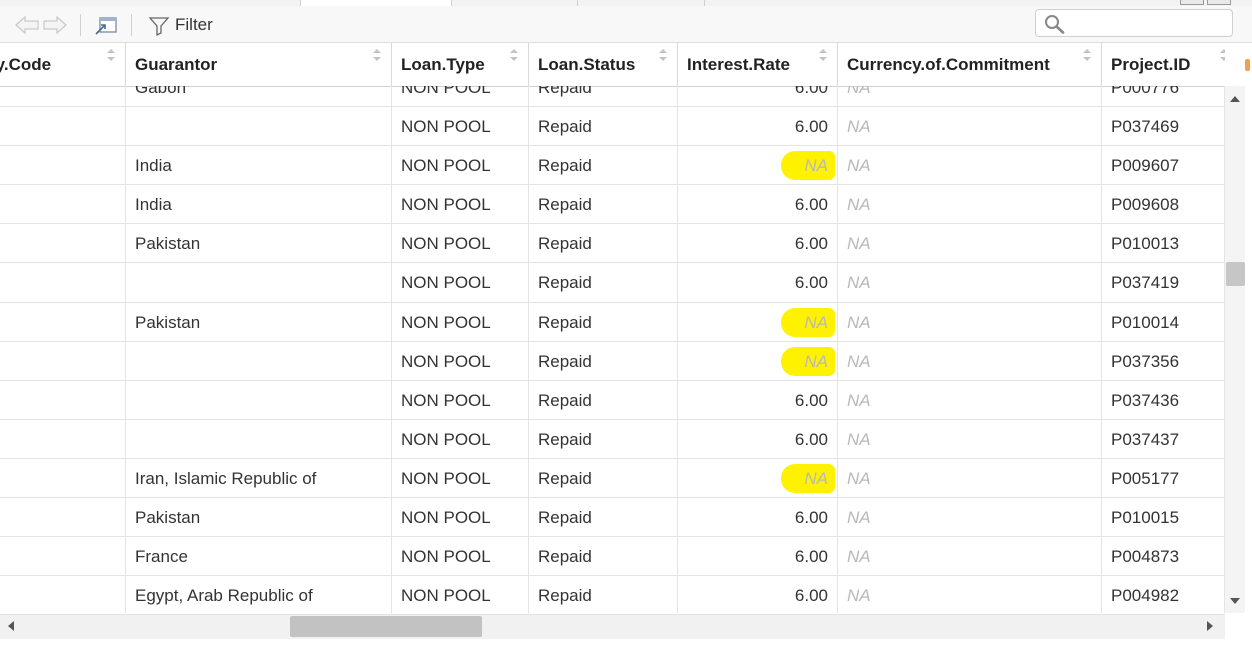 The image size is (1252, 646). I want to click on minimize-pane-button, so click(1192, 2).